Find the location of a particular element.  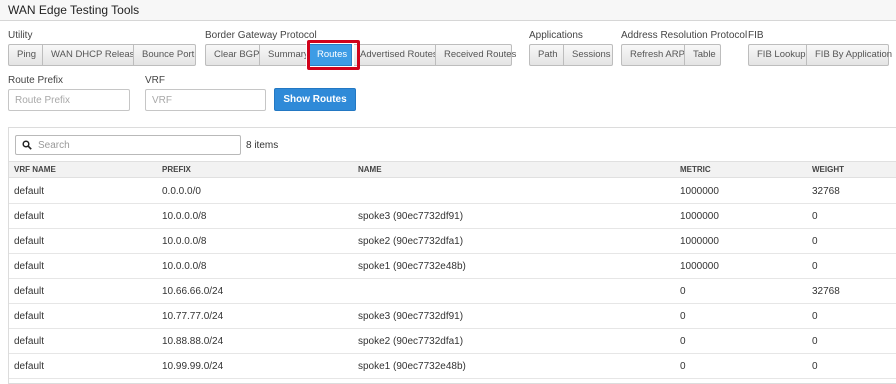

table-row: default 10.66.66.0/24 0 32768 is located at coordinates (452, 291).